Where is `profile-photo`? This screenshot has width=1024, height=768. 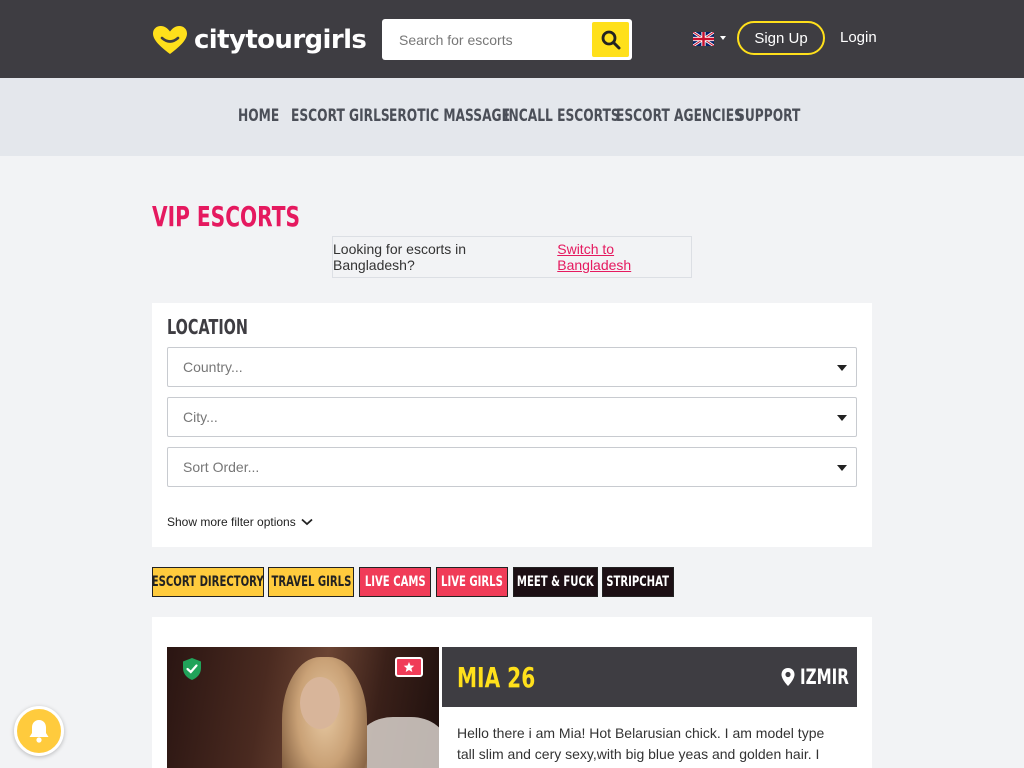
profile-photo is located at coordinates (303, 707).